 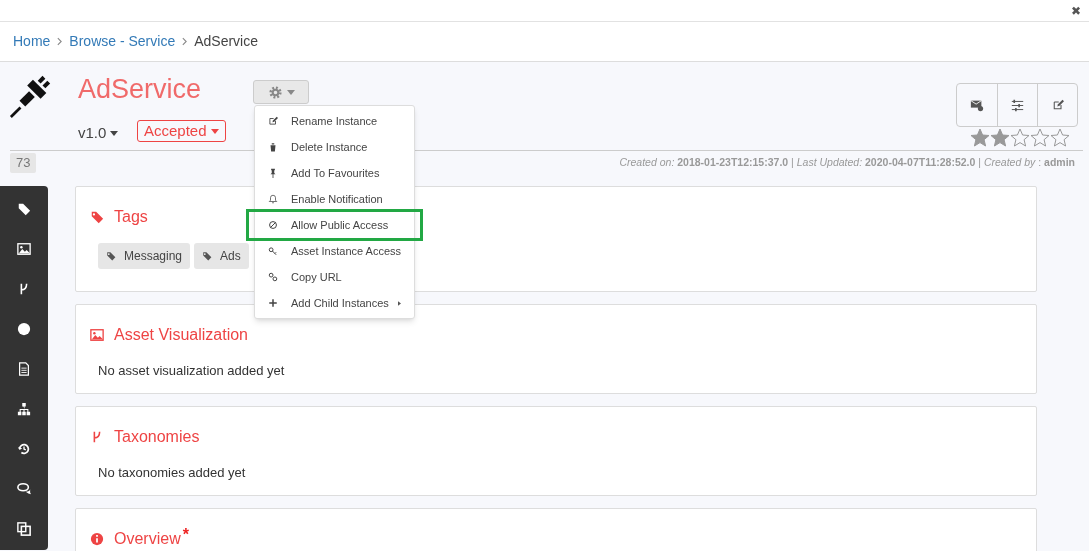 What do you see at coordinates (23, 163) in the screenshot?
I see `count-badge: 73` at bounding box center [23, 163].